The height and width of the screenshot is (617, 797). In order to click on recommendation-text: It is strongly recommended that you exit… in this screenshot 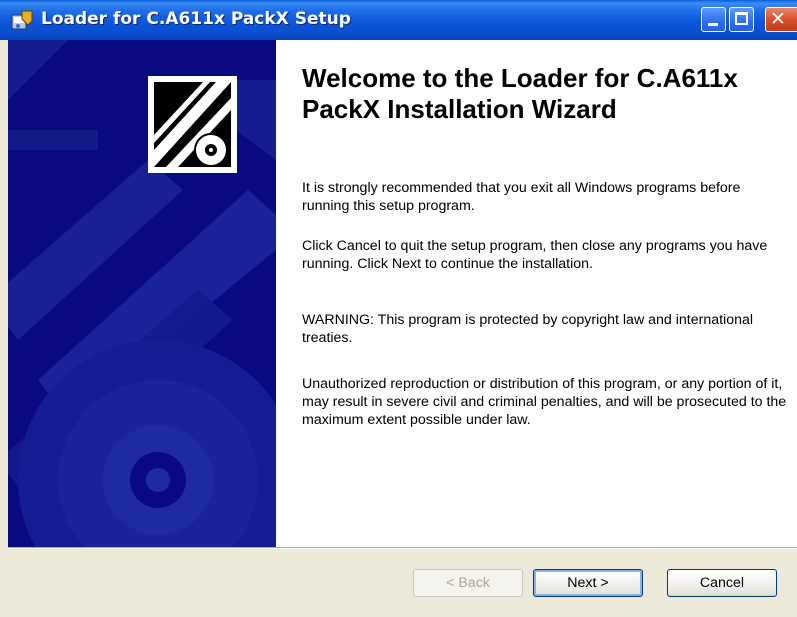, I will do `click(521, 197)`.